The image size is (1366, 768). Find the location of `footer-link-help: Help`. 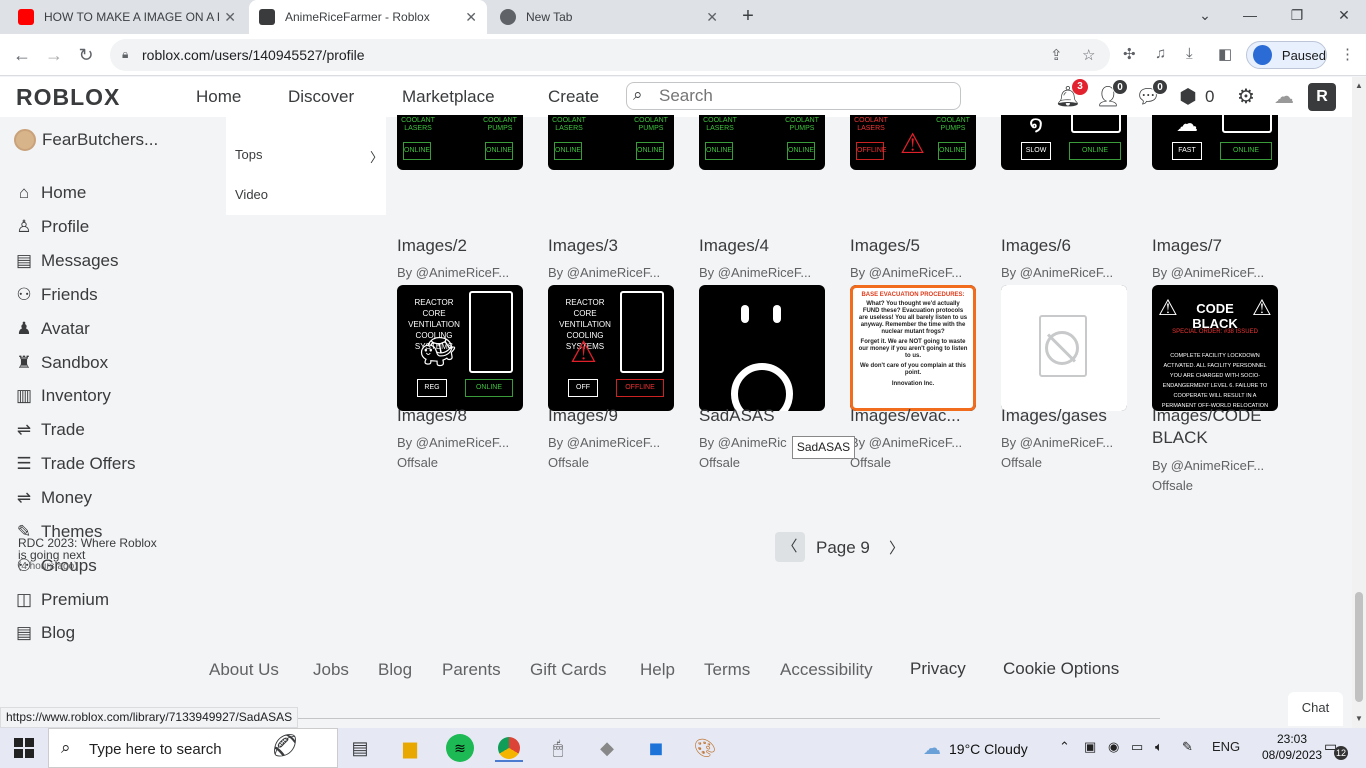

footer-link-help: Help is located at coordinates (657, 670).